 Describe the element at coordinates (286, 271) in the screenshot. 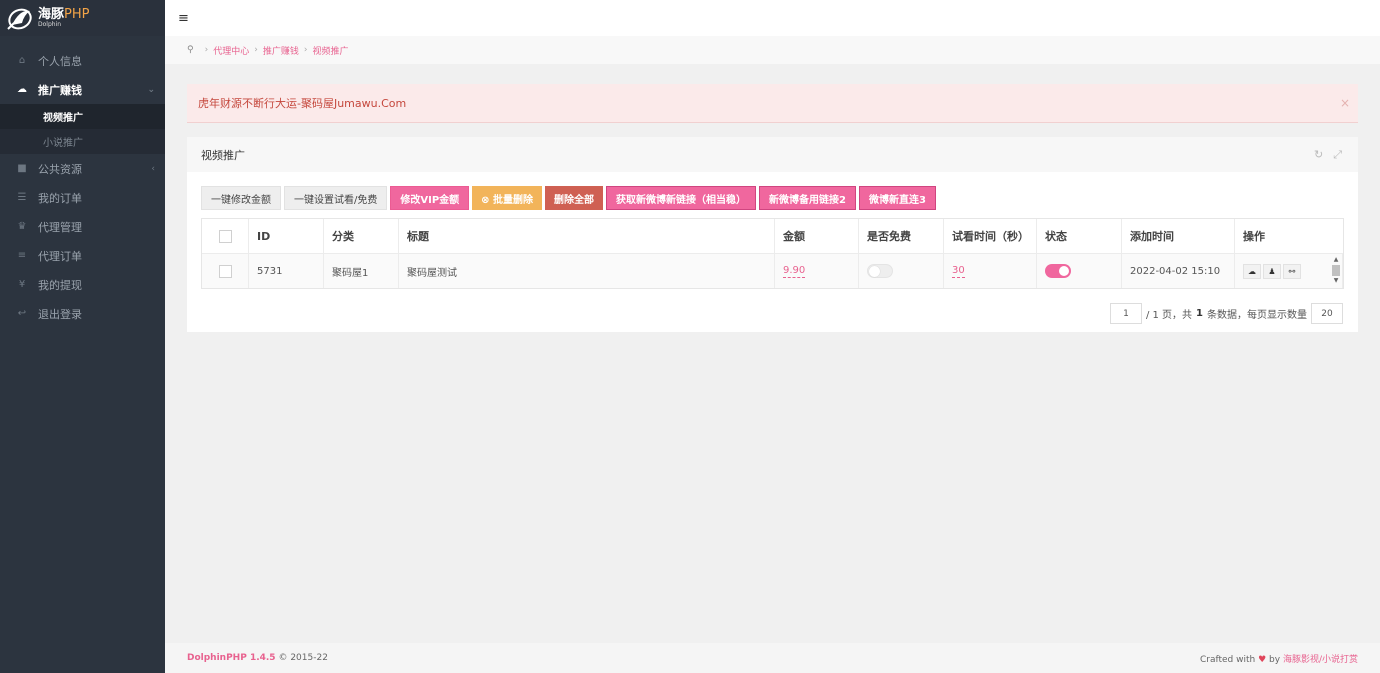

I see `cell-id: 5731` at that location.